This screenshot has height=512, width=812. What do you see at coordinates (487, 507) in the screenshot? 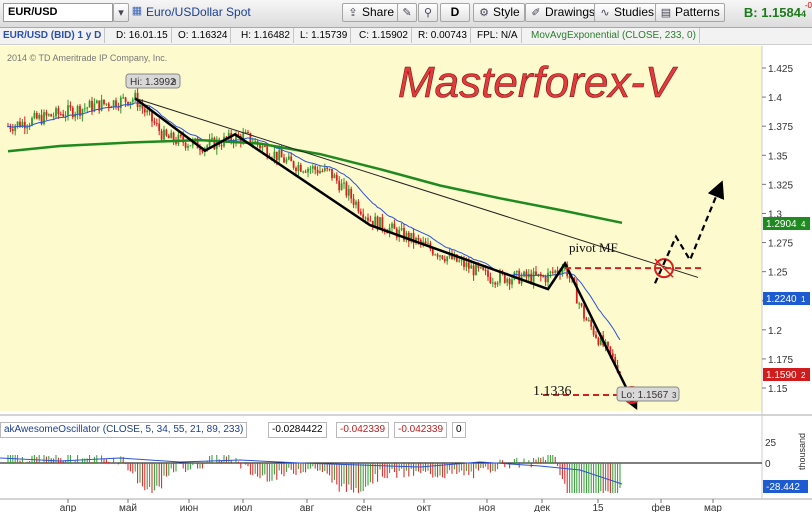
I see `x-tick-label: ноя` at bounding box center [487, 507].